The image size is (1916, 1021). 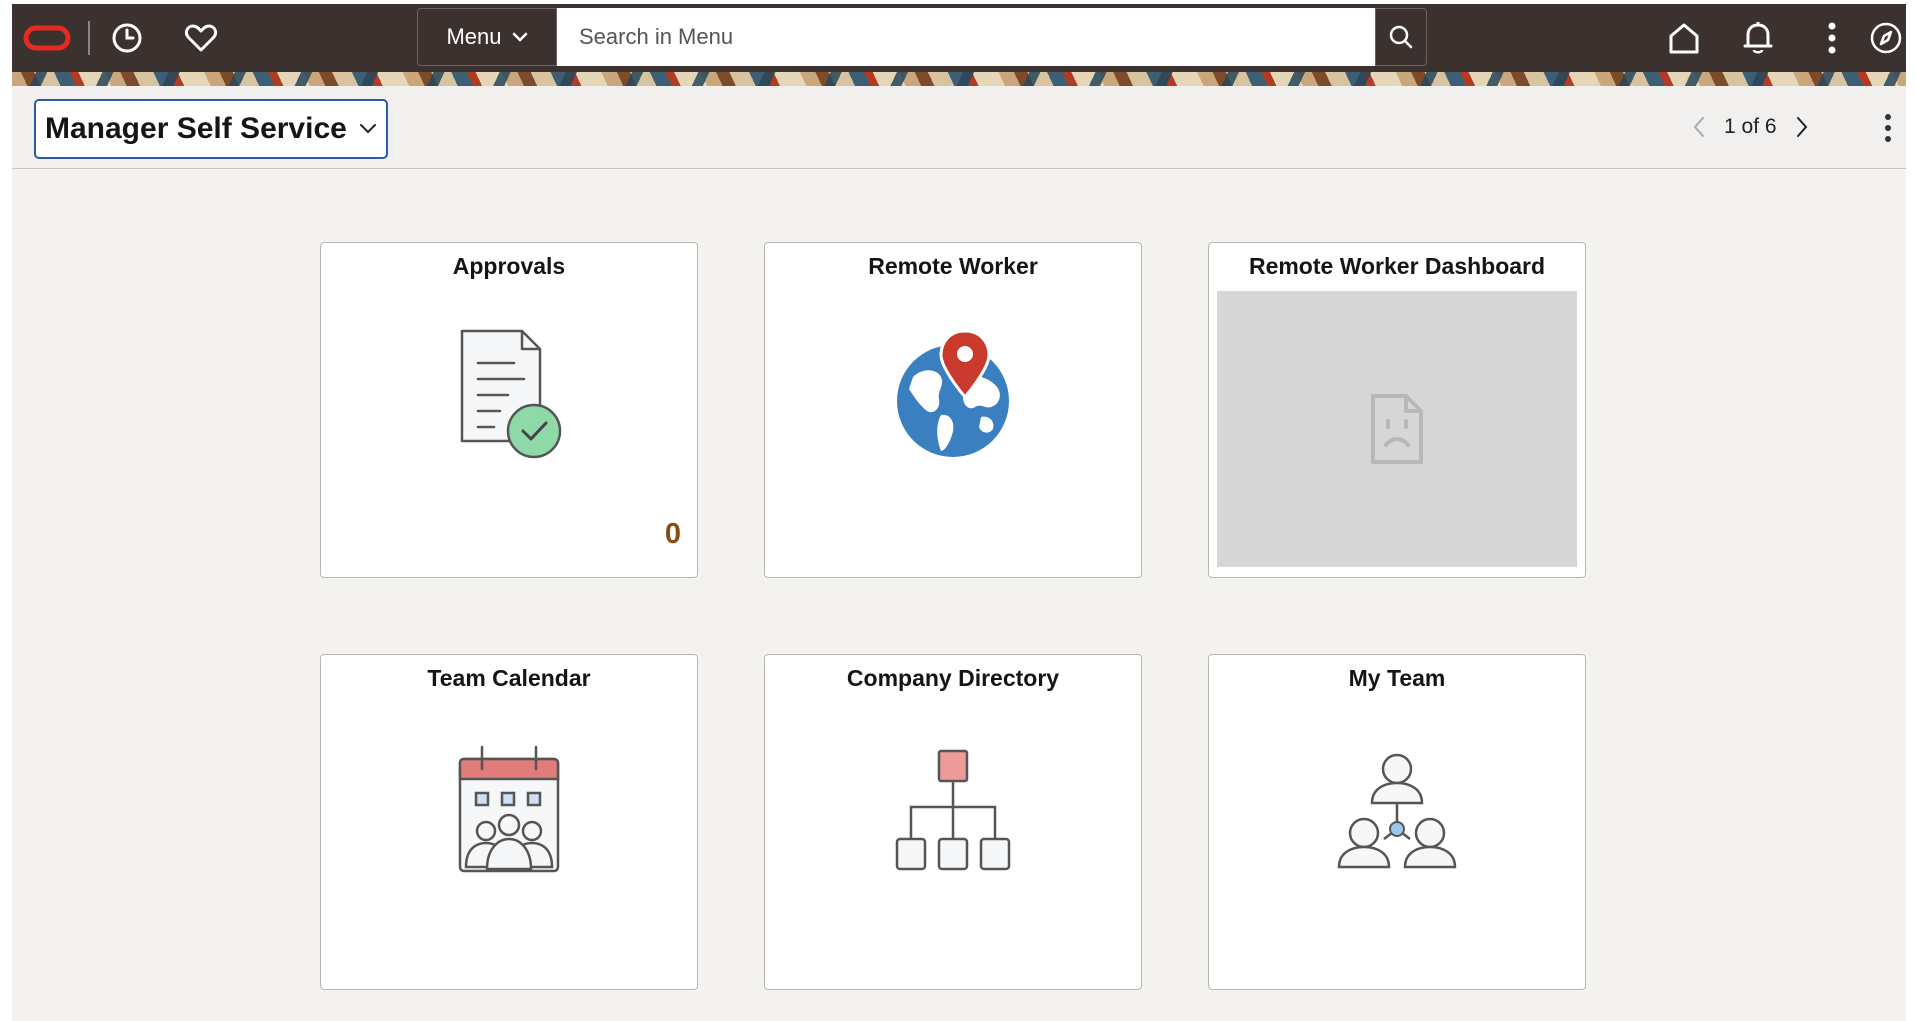 I want to click on tile-title: Remote Worker Dashboard, so click(x=1397, y=266).